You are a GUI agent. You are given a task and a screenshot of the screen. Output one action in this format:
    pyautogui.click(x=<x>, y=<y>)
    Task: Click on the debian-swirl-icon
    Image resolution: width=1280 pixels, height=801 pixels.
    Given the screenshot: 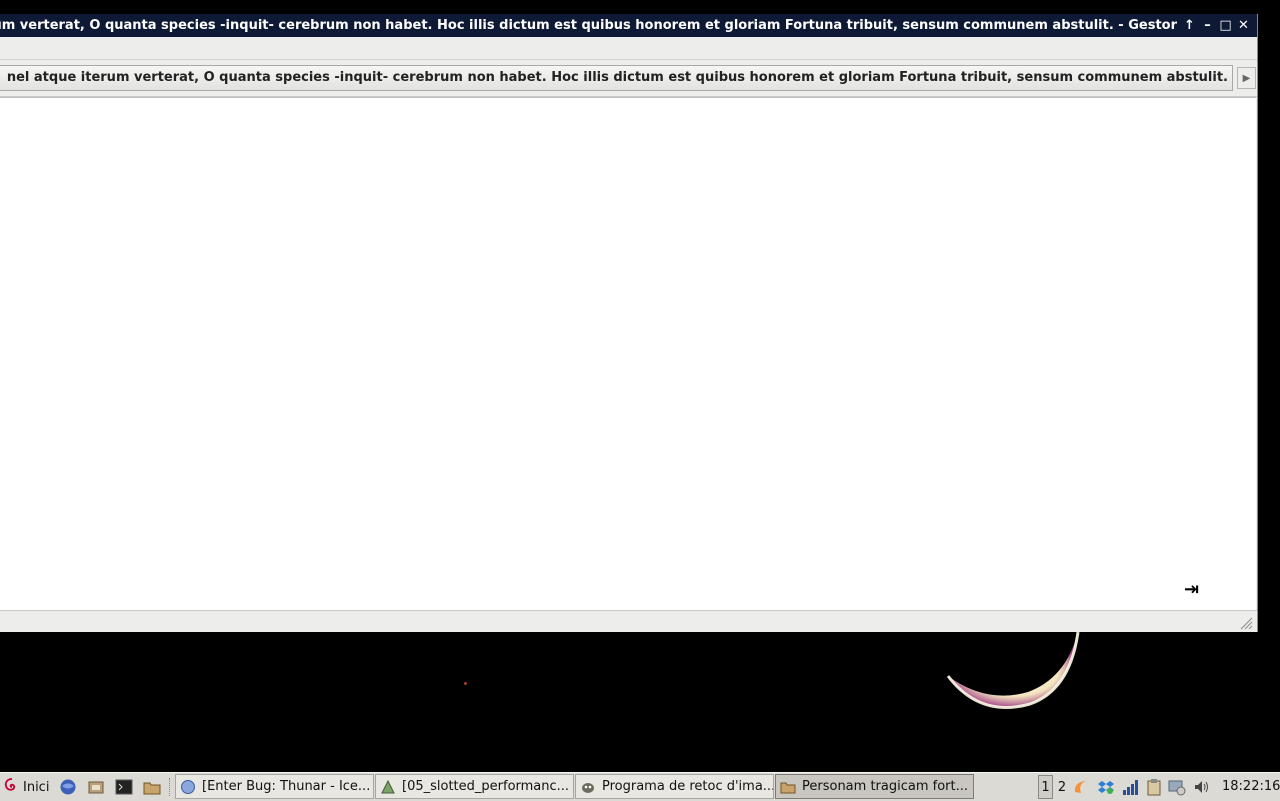 What is the action you would take?
    pyautogui.click(x=11, y=787)
    